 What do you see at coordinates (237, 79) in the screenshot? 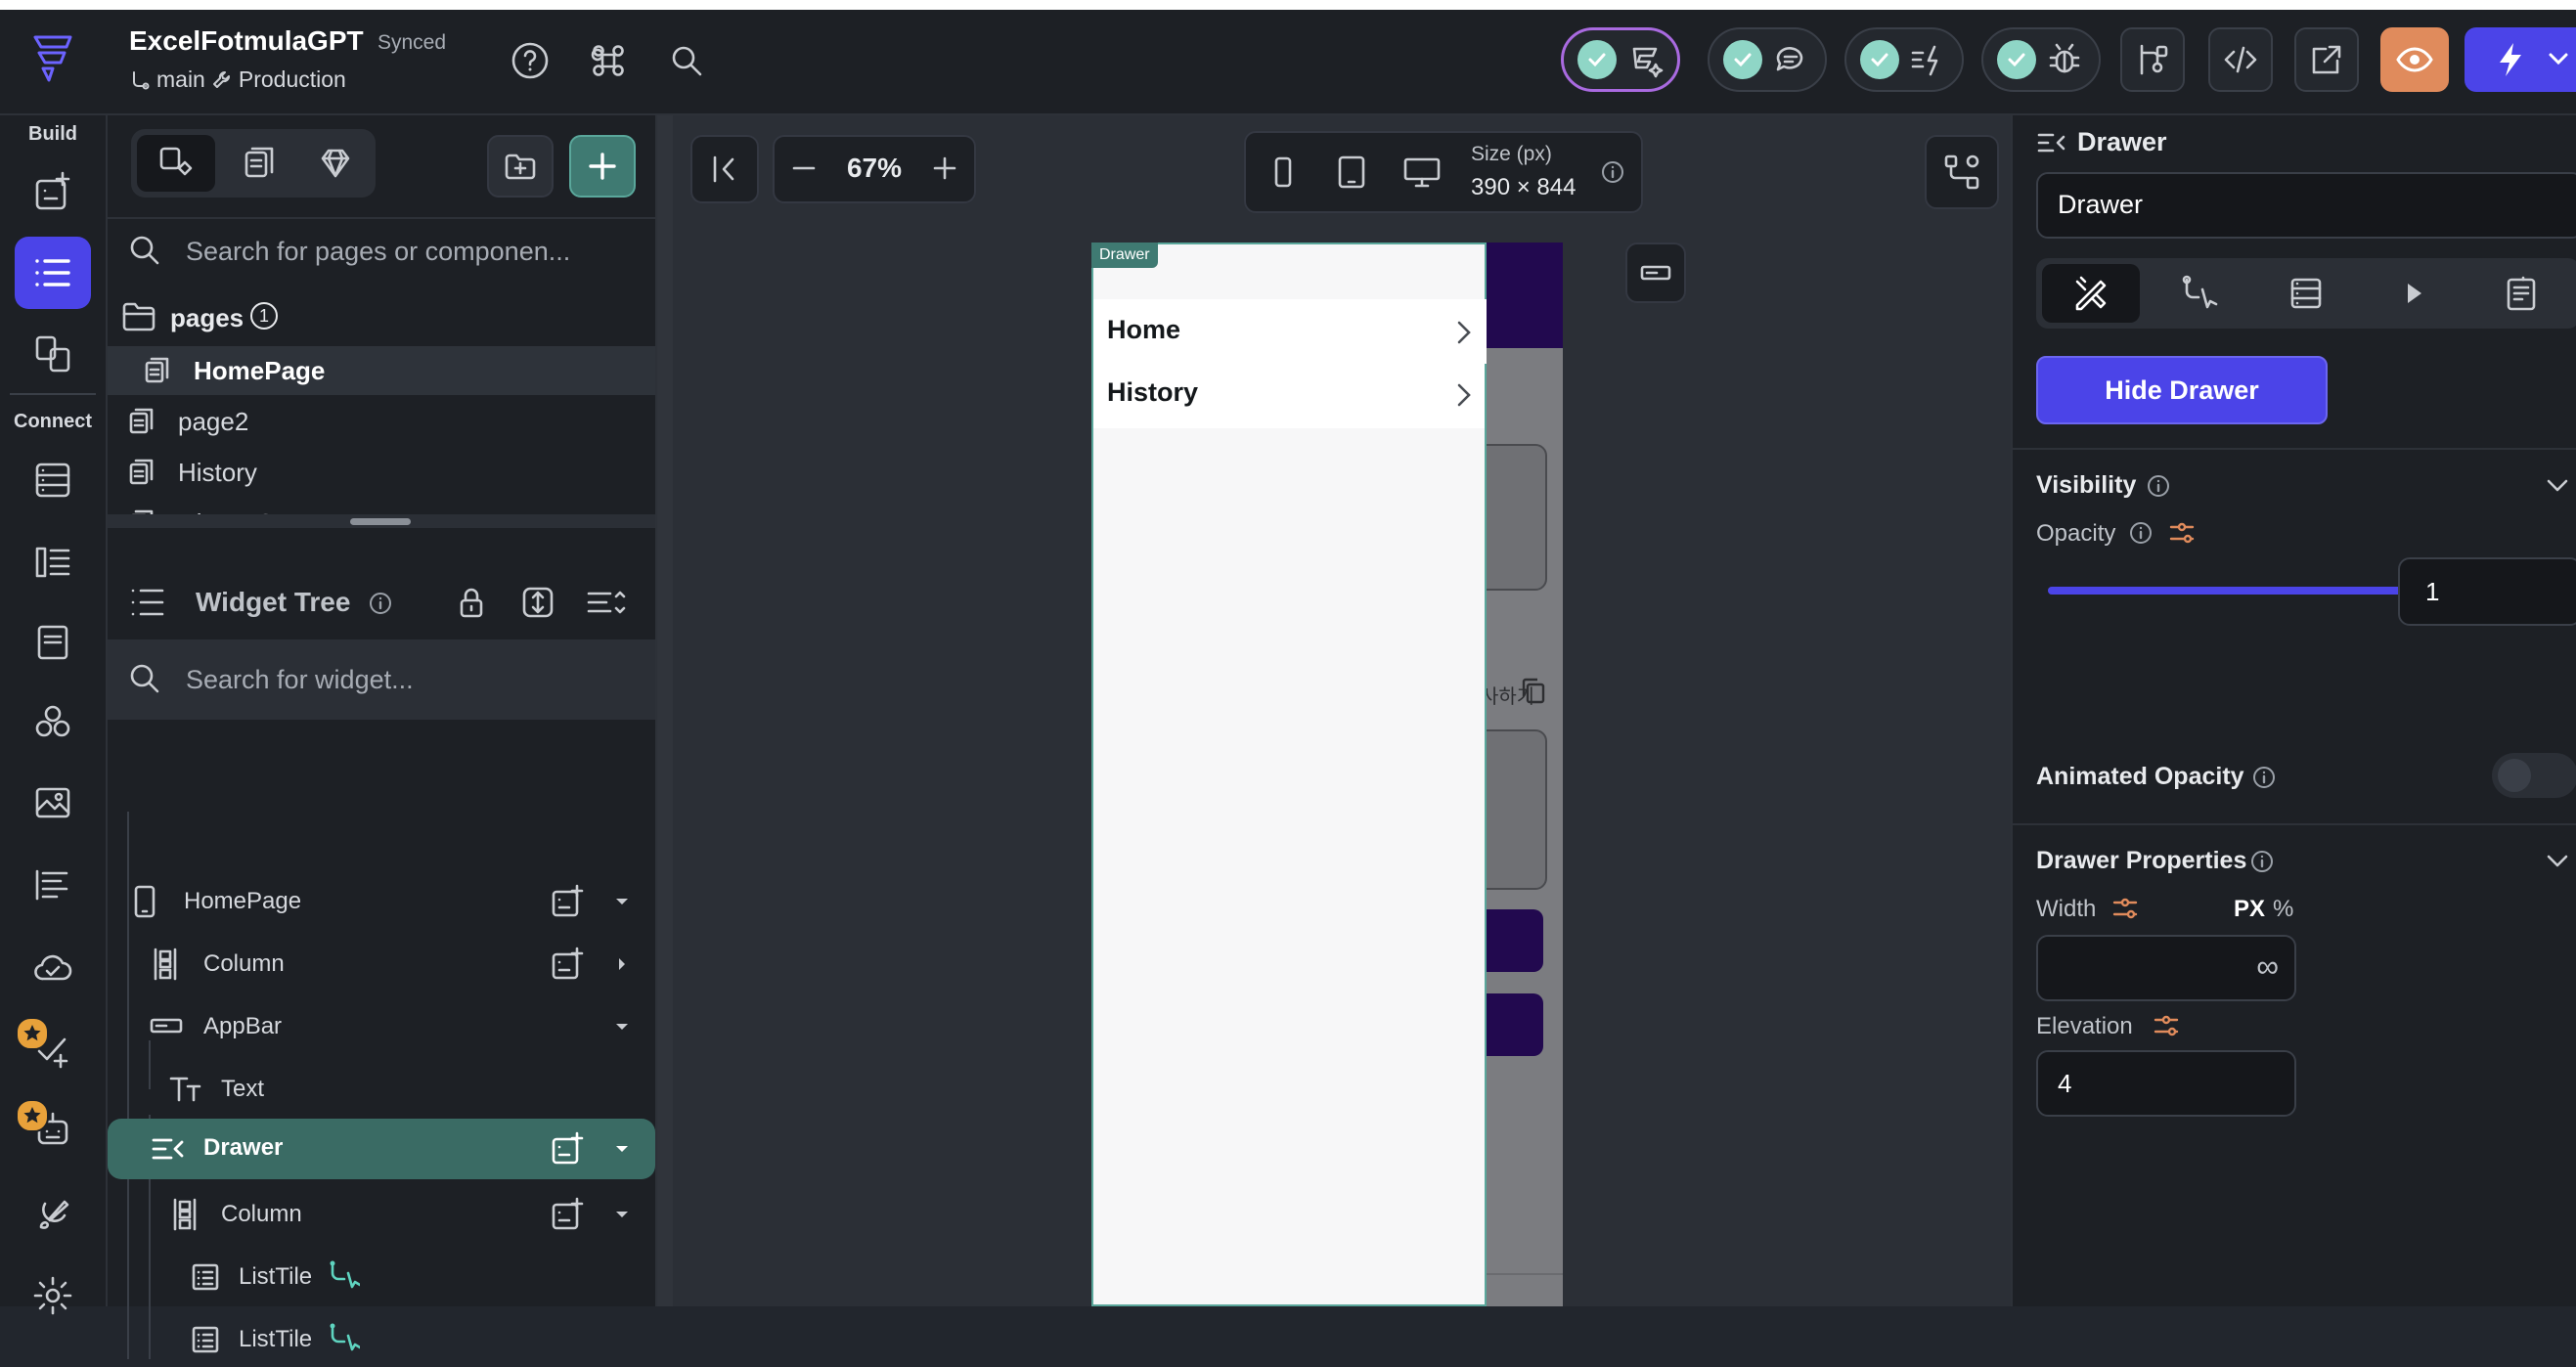
I see `branch-indicator: main Production` at bounding box center [237, 79].